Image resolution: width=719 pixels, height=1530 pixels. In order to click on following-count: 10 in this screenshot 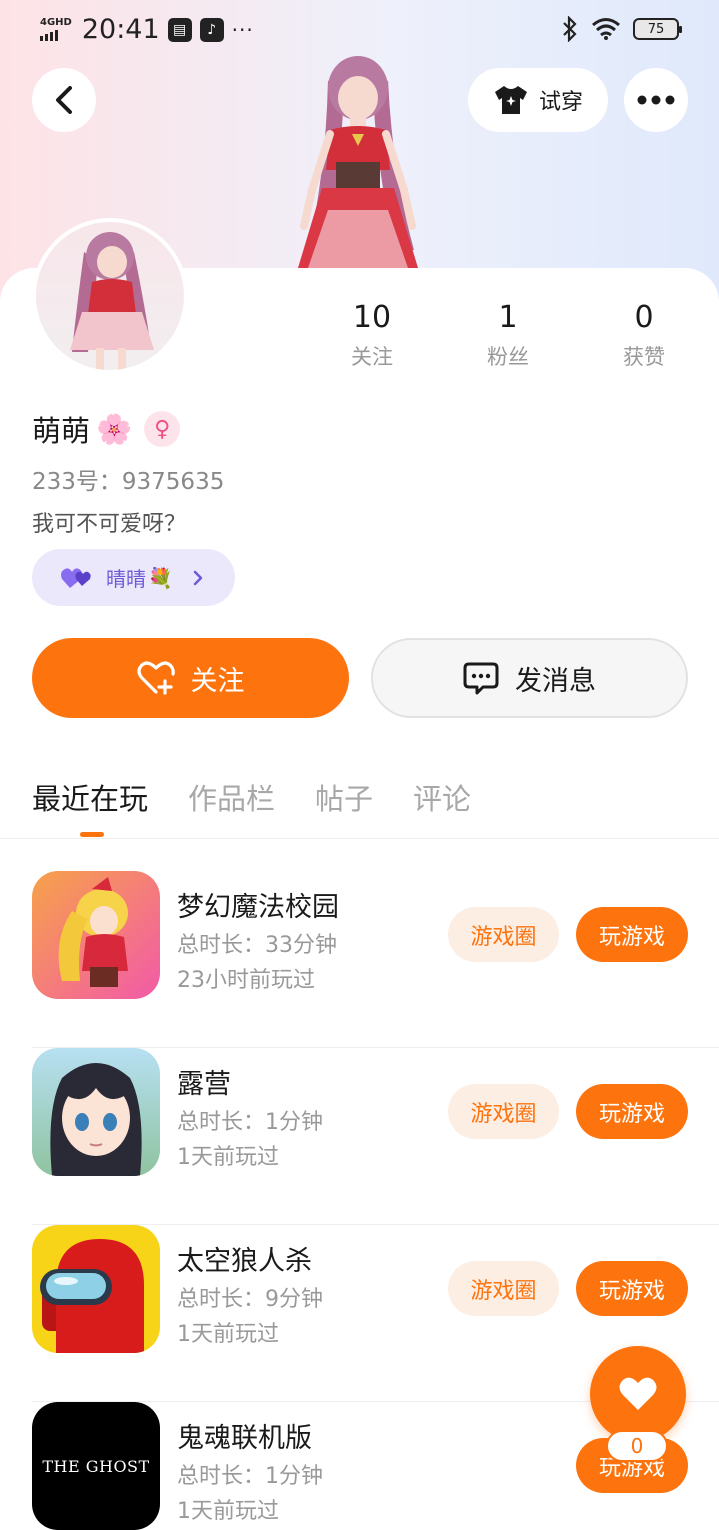, I will do `click(372, 317)`.